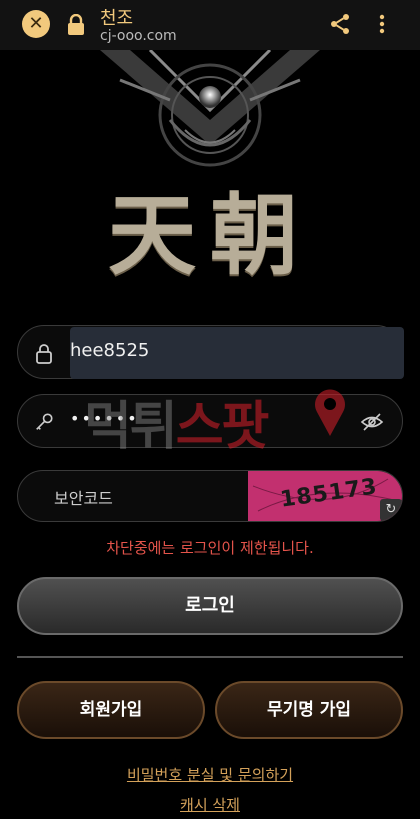  I want to click on watermark-part1: 먹튀, so click(131, 427).